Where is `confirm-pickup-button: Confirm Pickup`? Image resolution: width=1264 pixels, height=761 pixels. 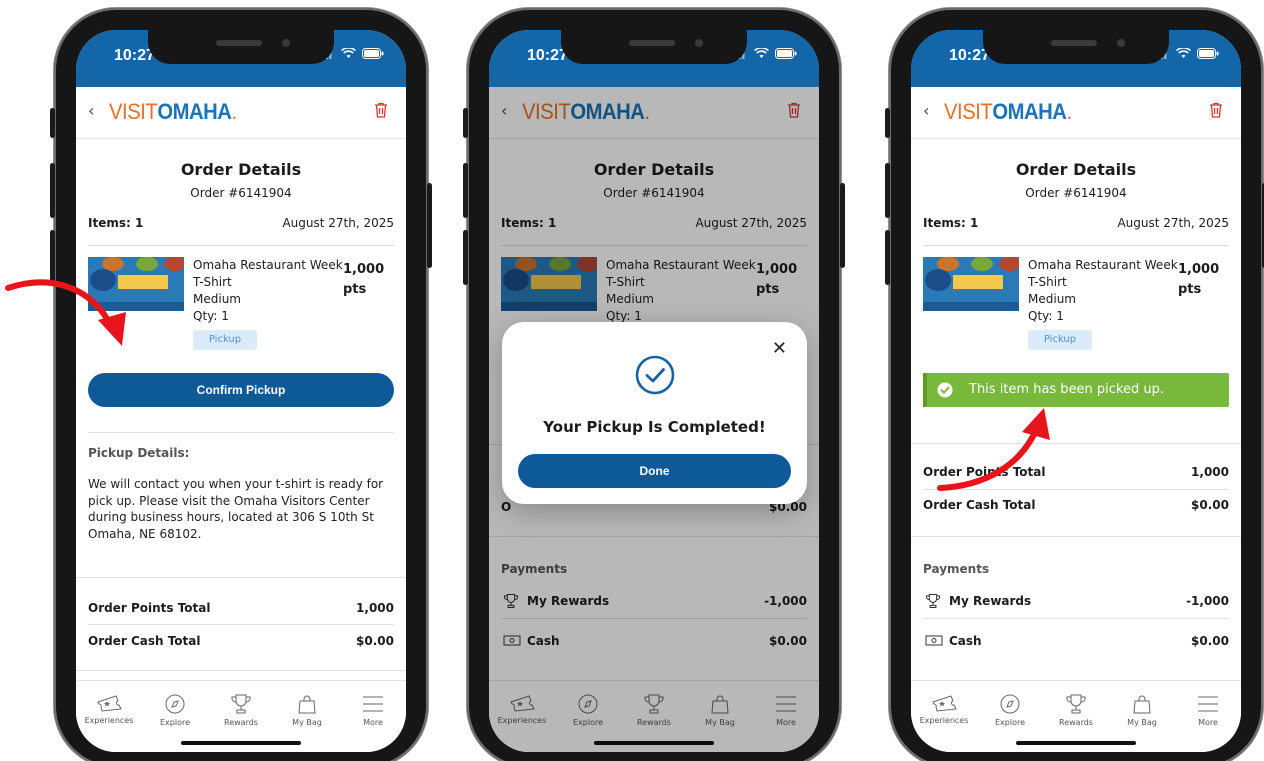
confirm-pickup-button: Confirm Pickup is located at coordinates (241, 390).